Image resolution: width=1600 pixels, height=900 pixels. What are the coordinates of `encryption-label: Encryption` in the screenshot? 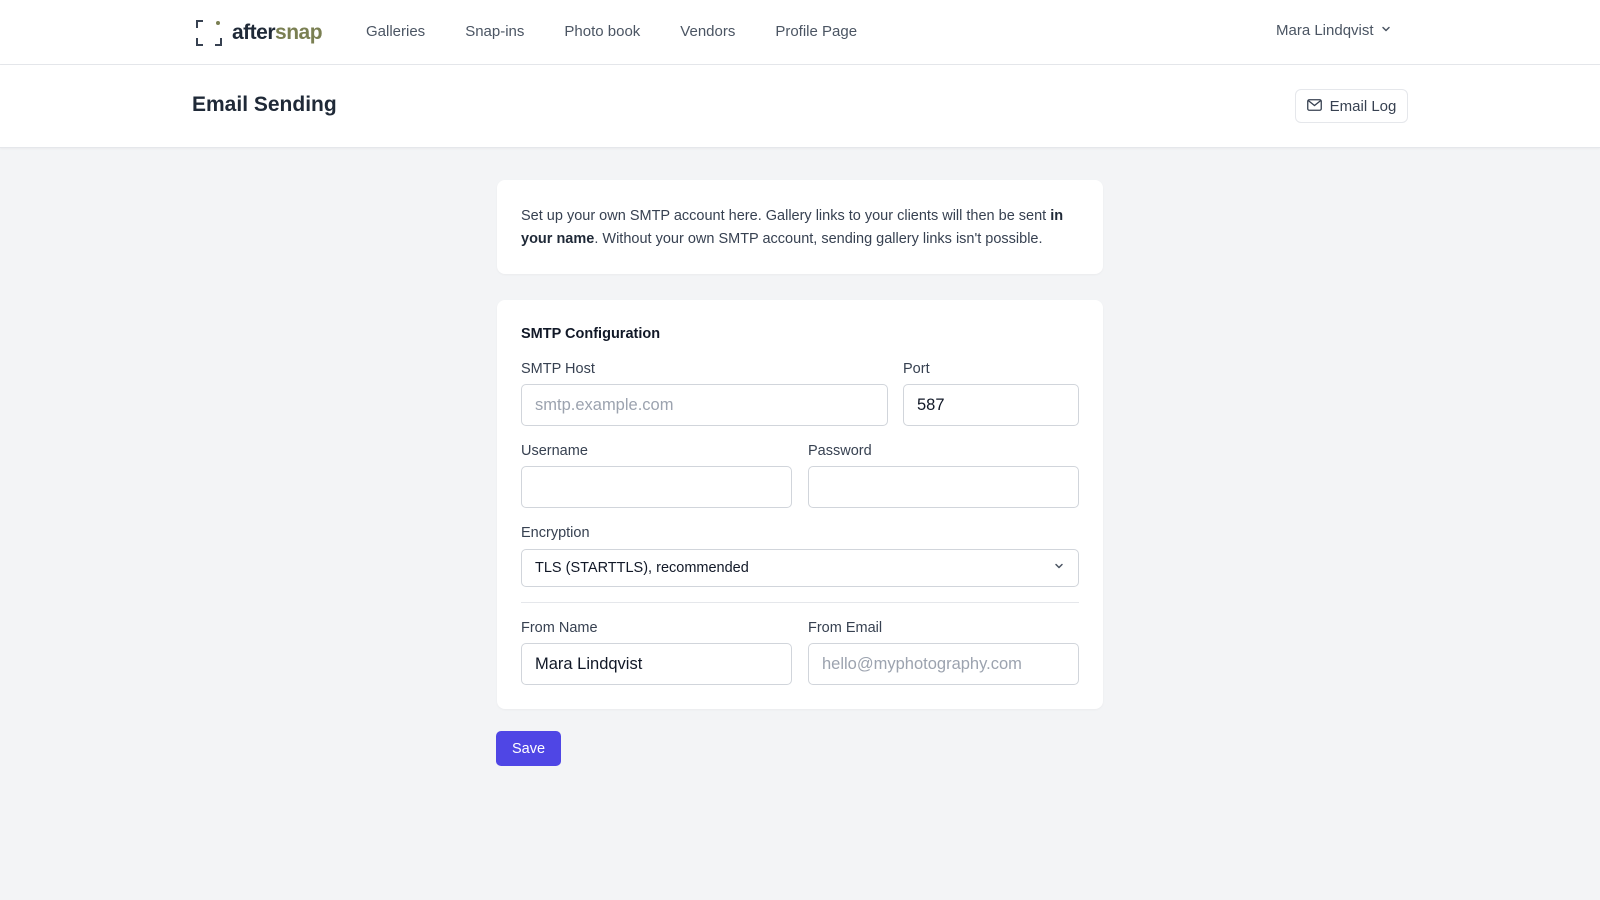 It's located at (555, 533).